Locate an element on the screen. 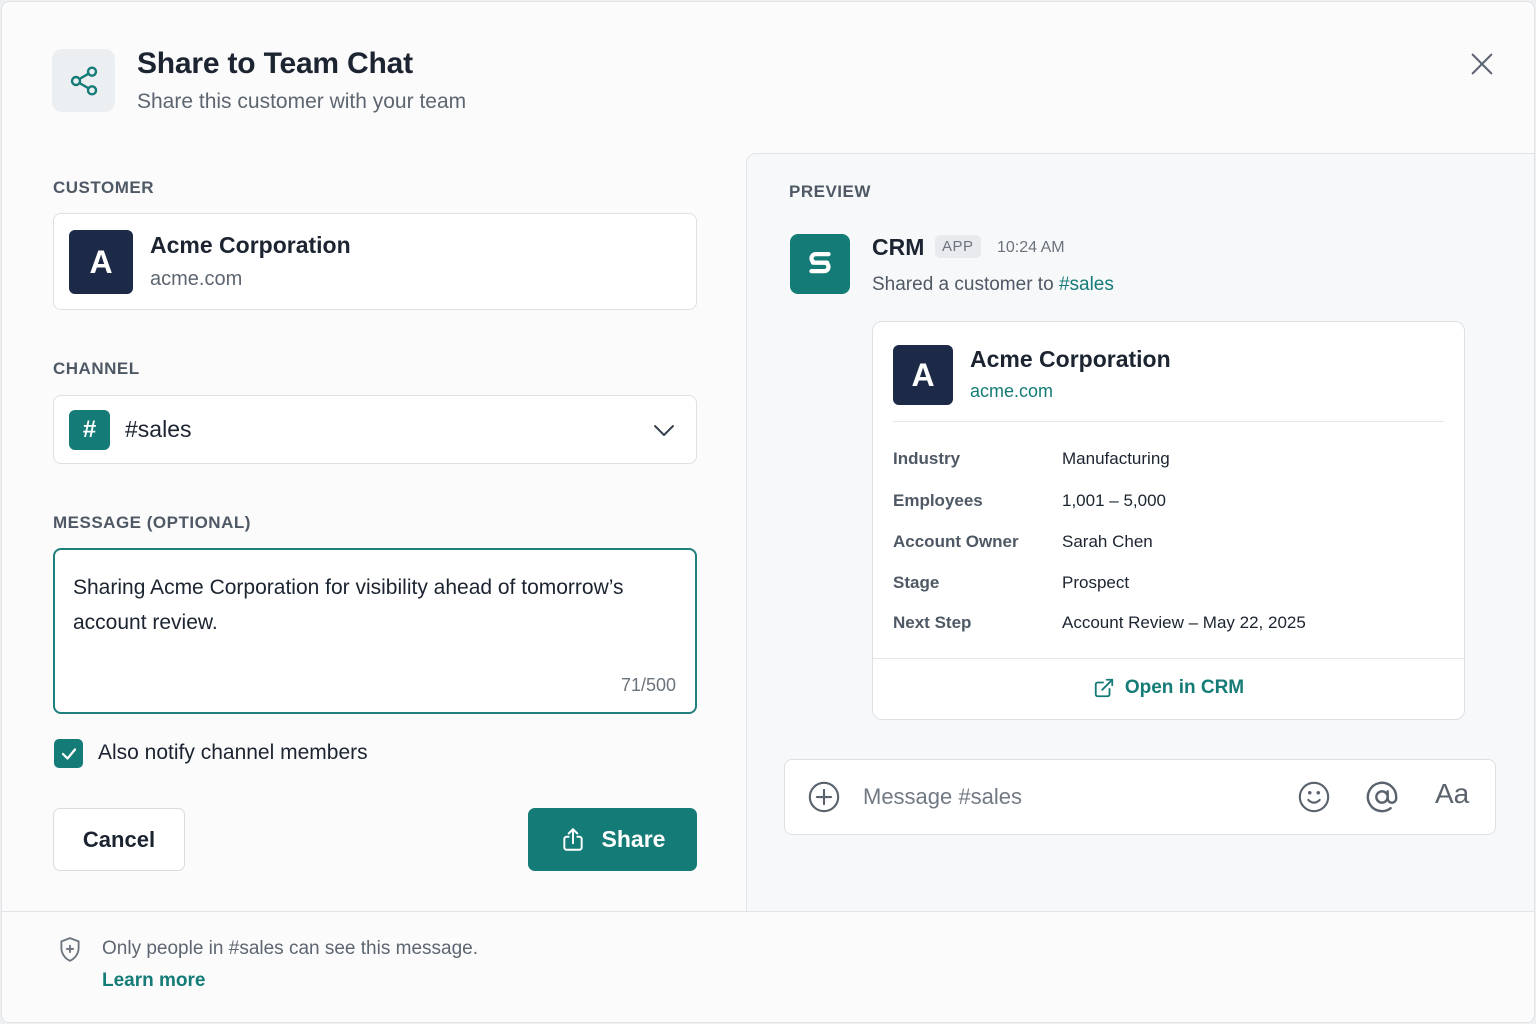  preview-customer-name: Acme Corporation is located at coordinates (1070, 359).